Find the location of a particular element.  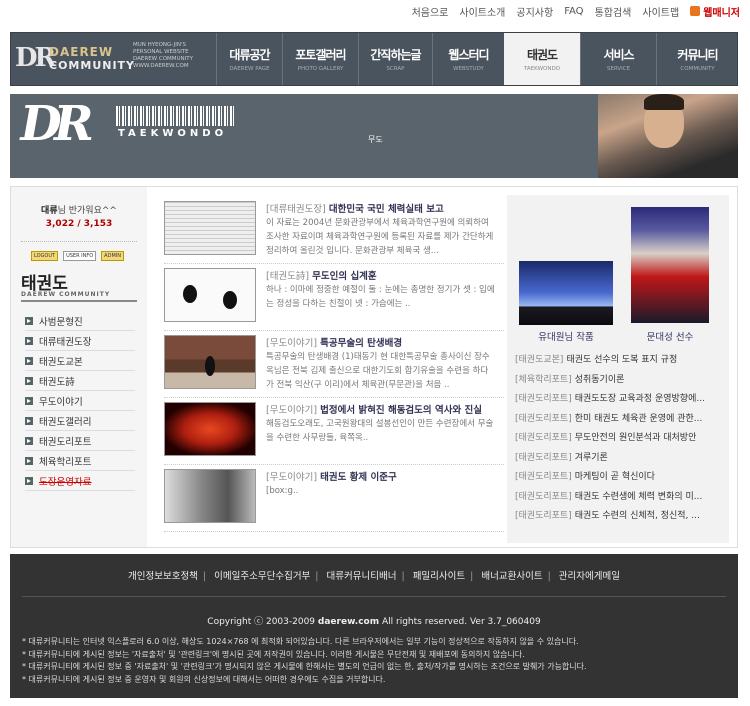

toplink-sitemap: 사이트맵 is located at coordinates (660, 11).